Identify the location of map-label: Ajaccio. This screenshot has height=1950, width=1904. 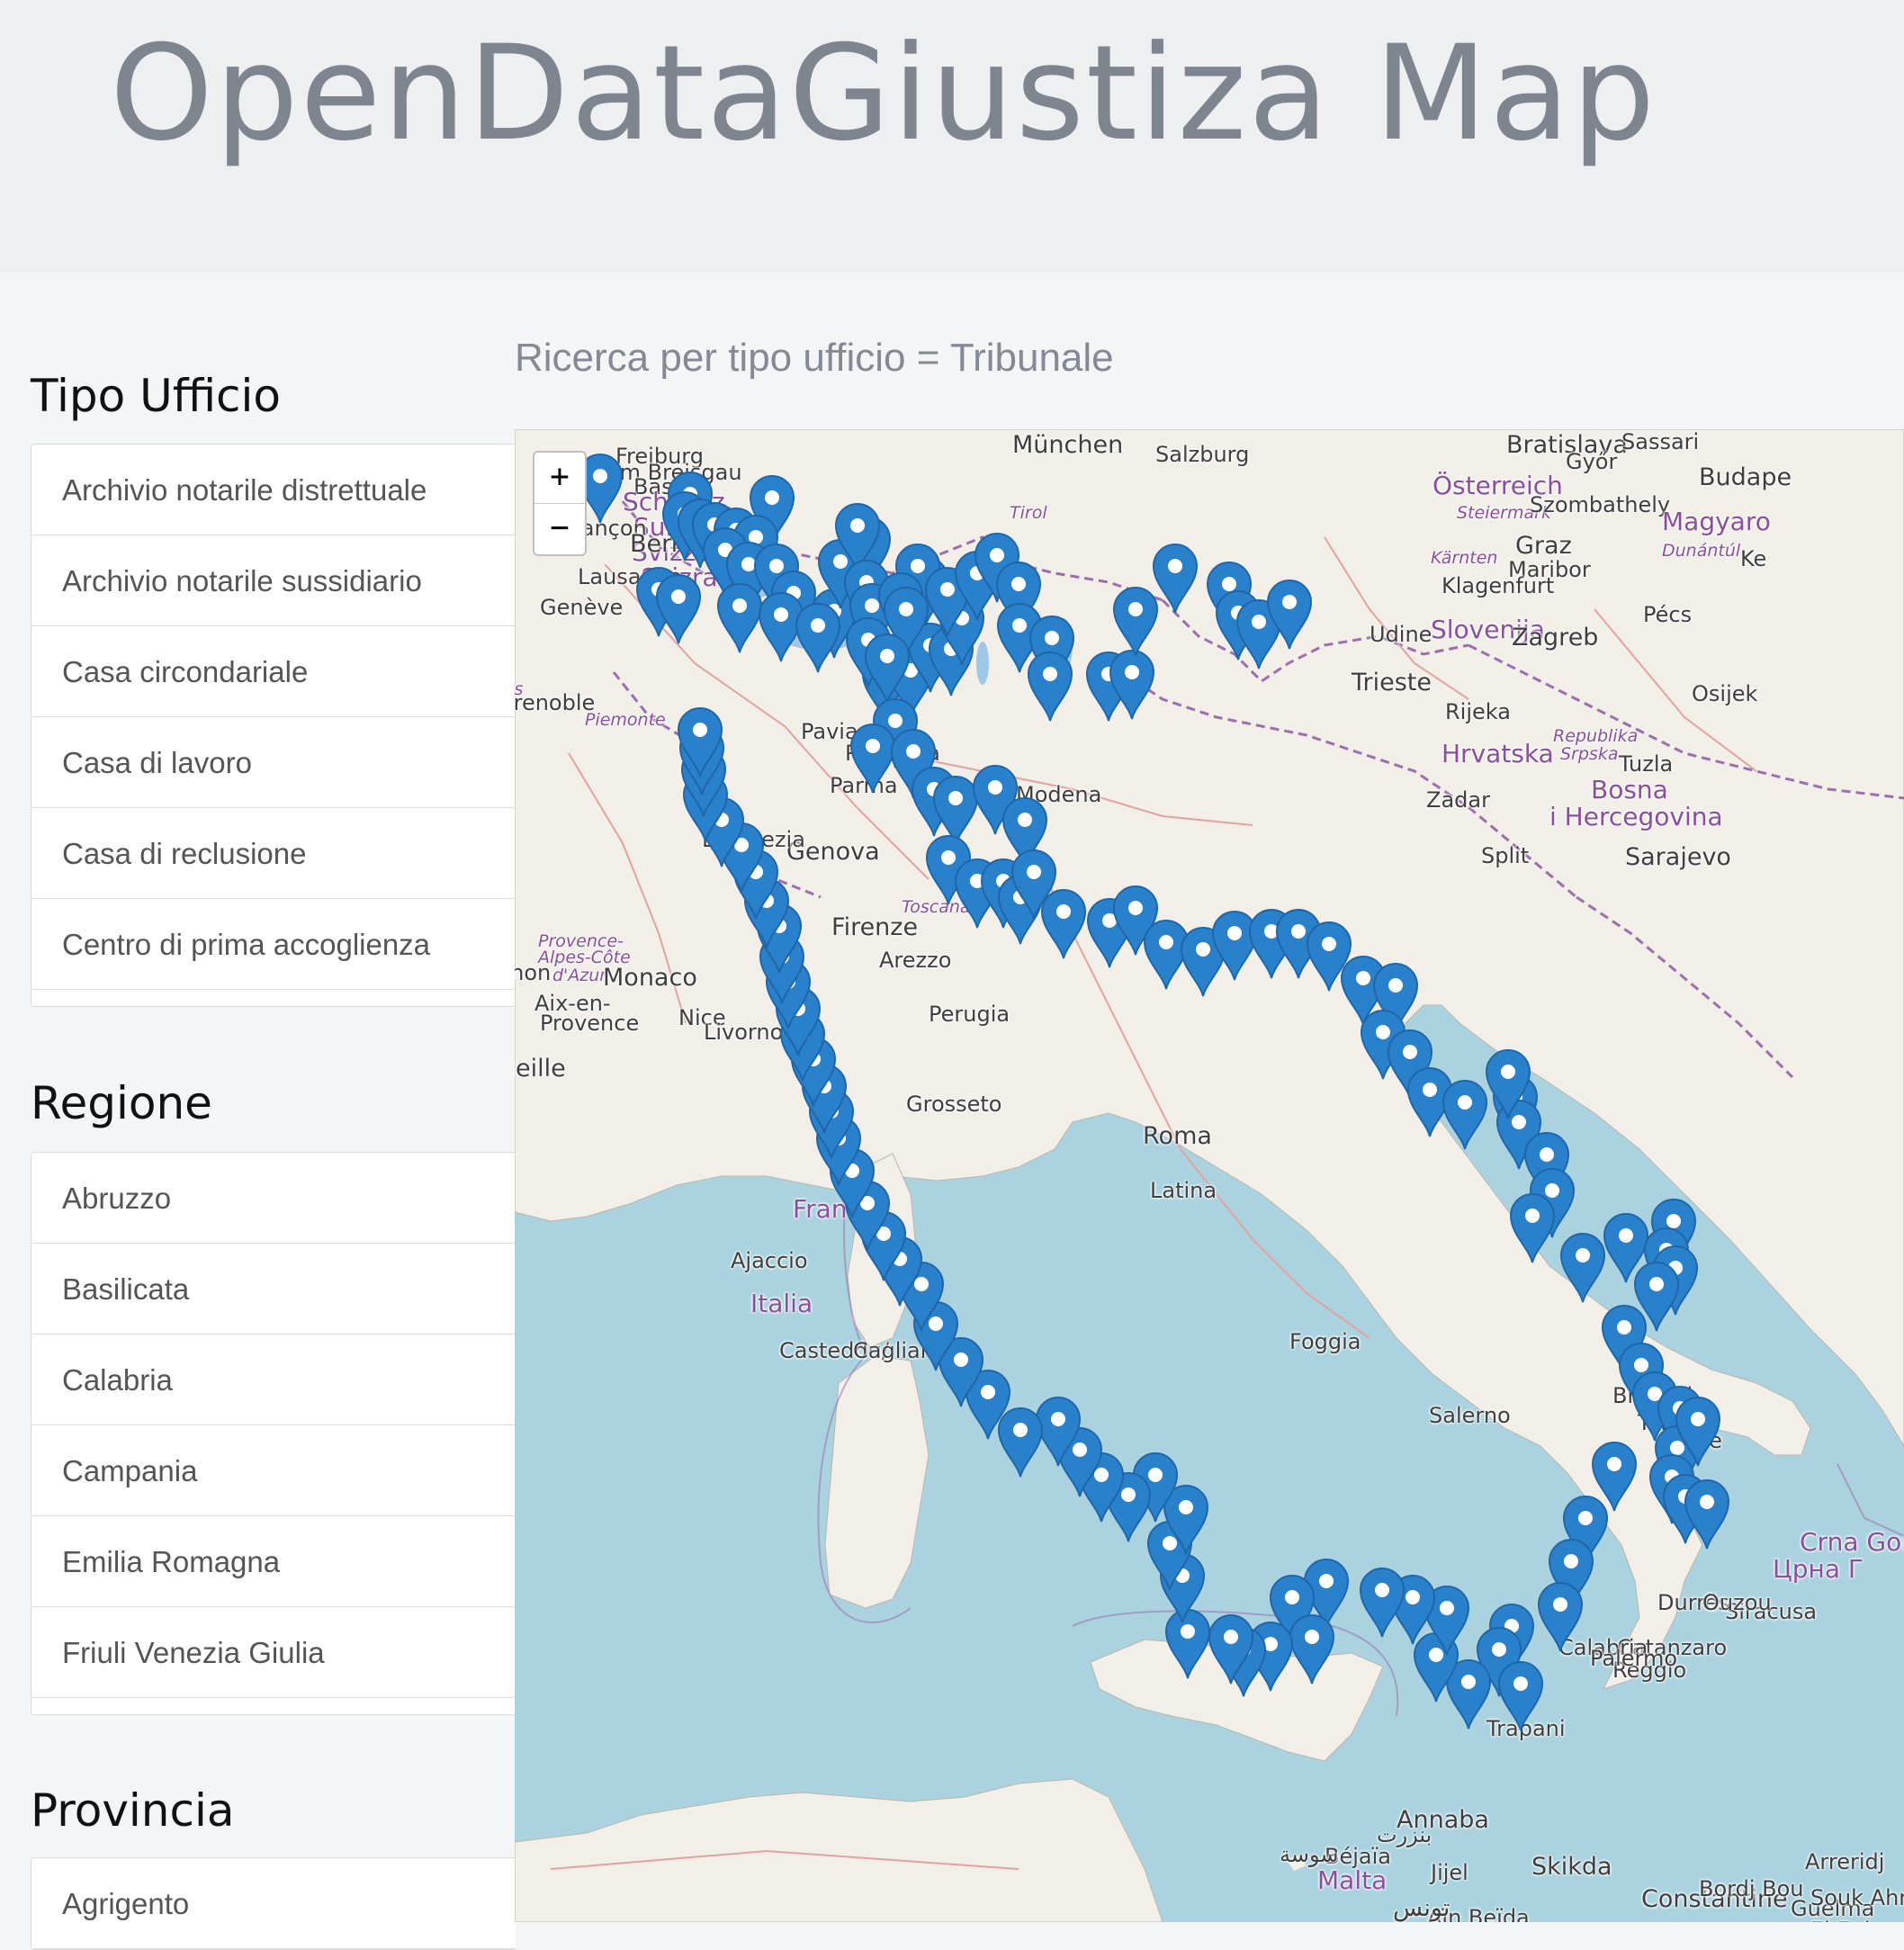
(770, 1260).